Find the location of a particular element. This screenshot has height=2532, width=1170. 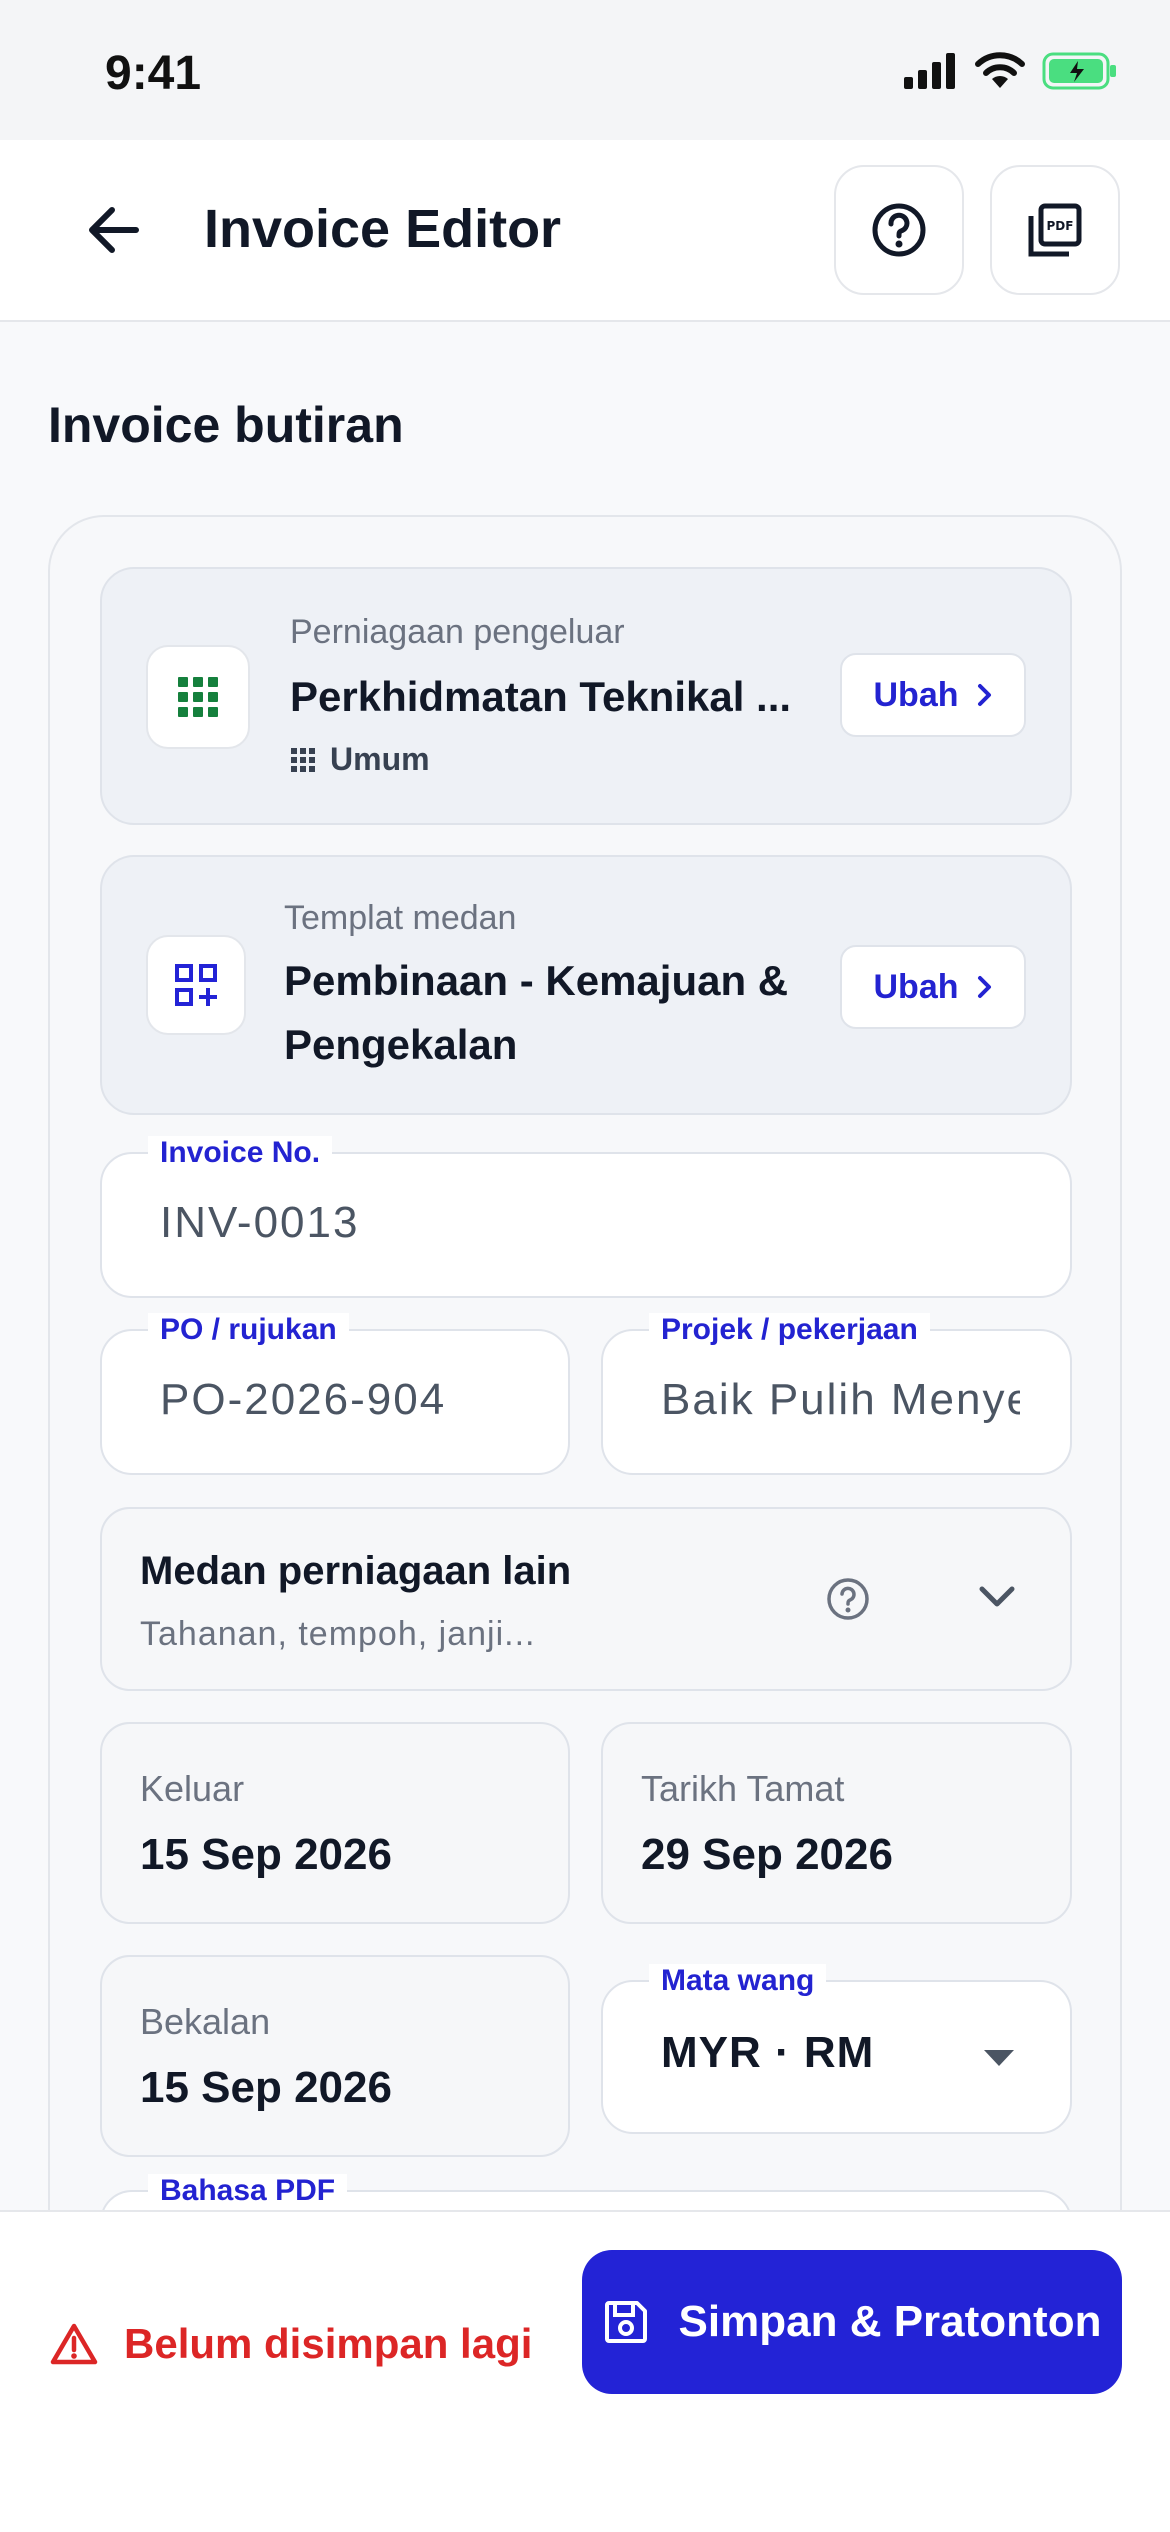

business-caption: Perniagaan pengeluar is located at coordinates (457, 632).